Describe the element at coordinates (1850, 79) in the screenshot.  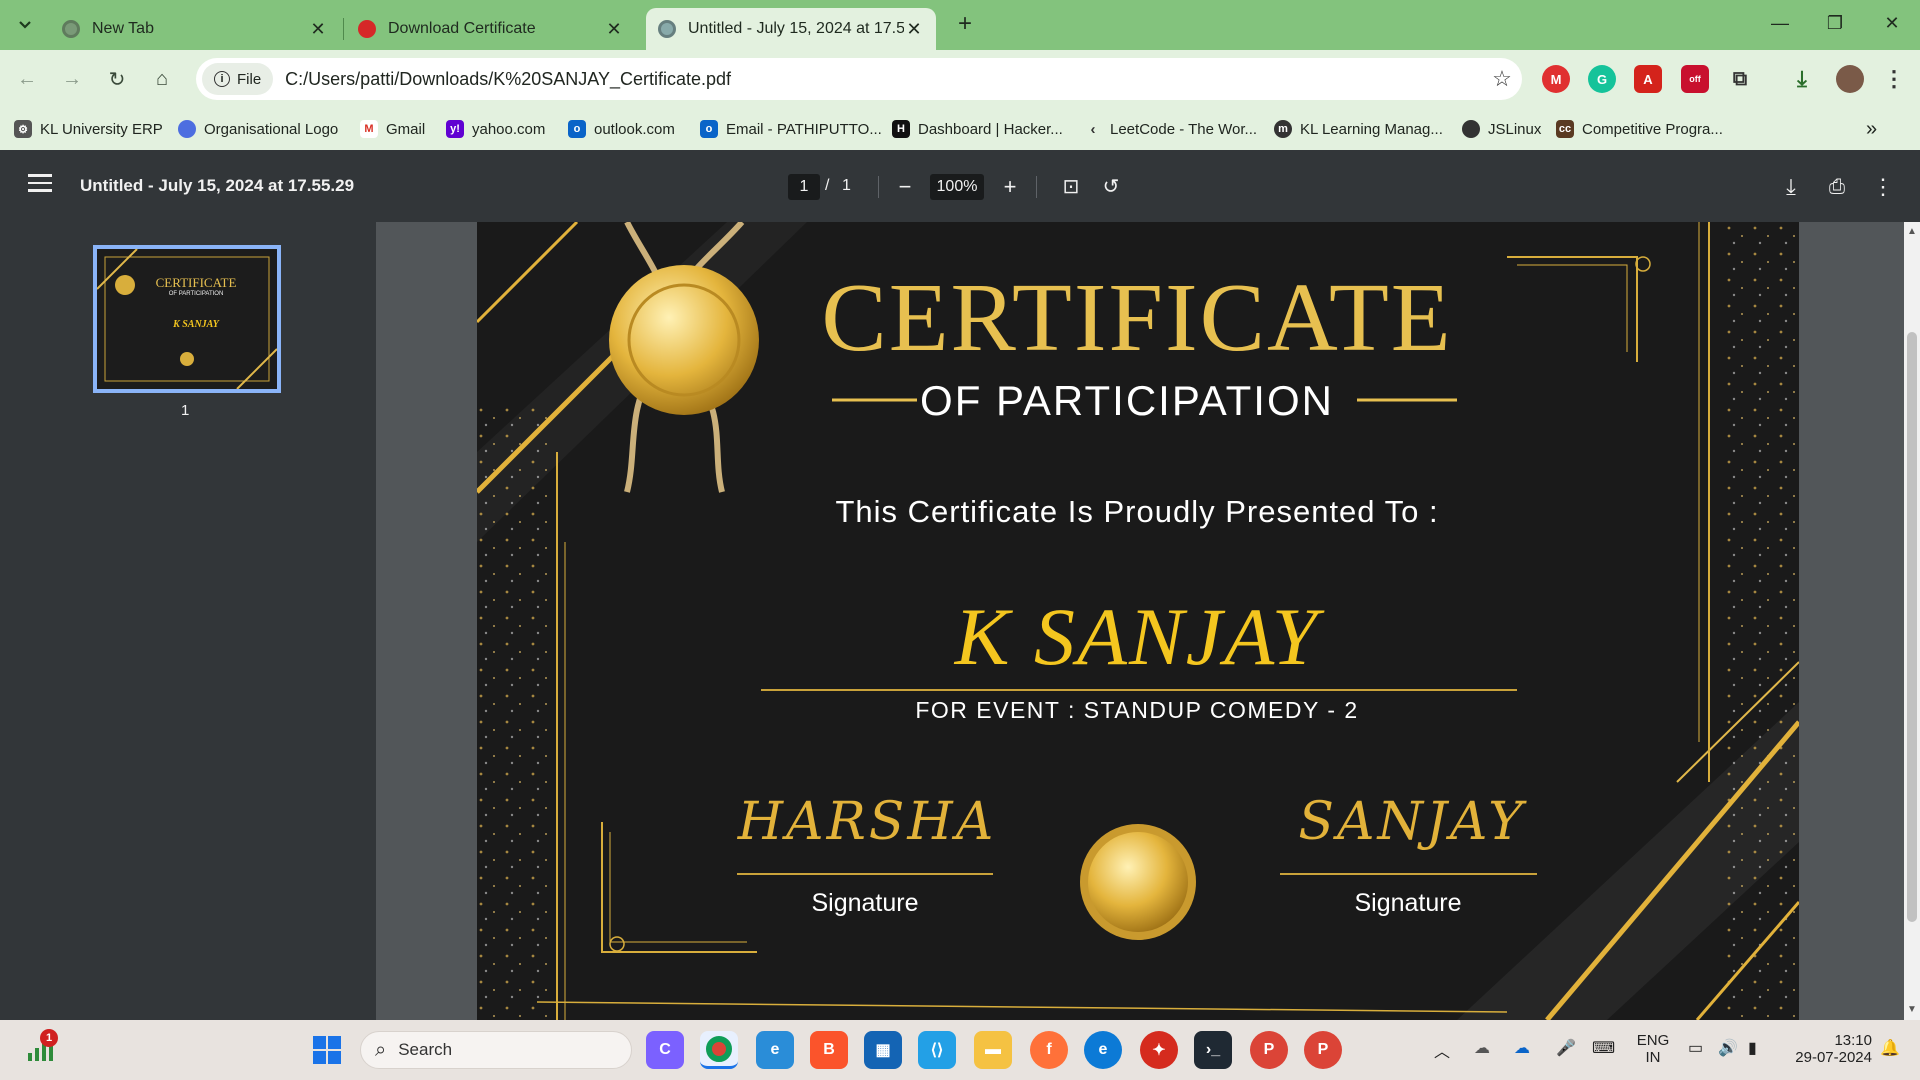
I see `profile-avatar` at that location.